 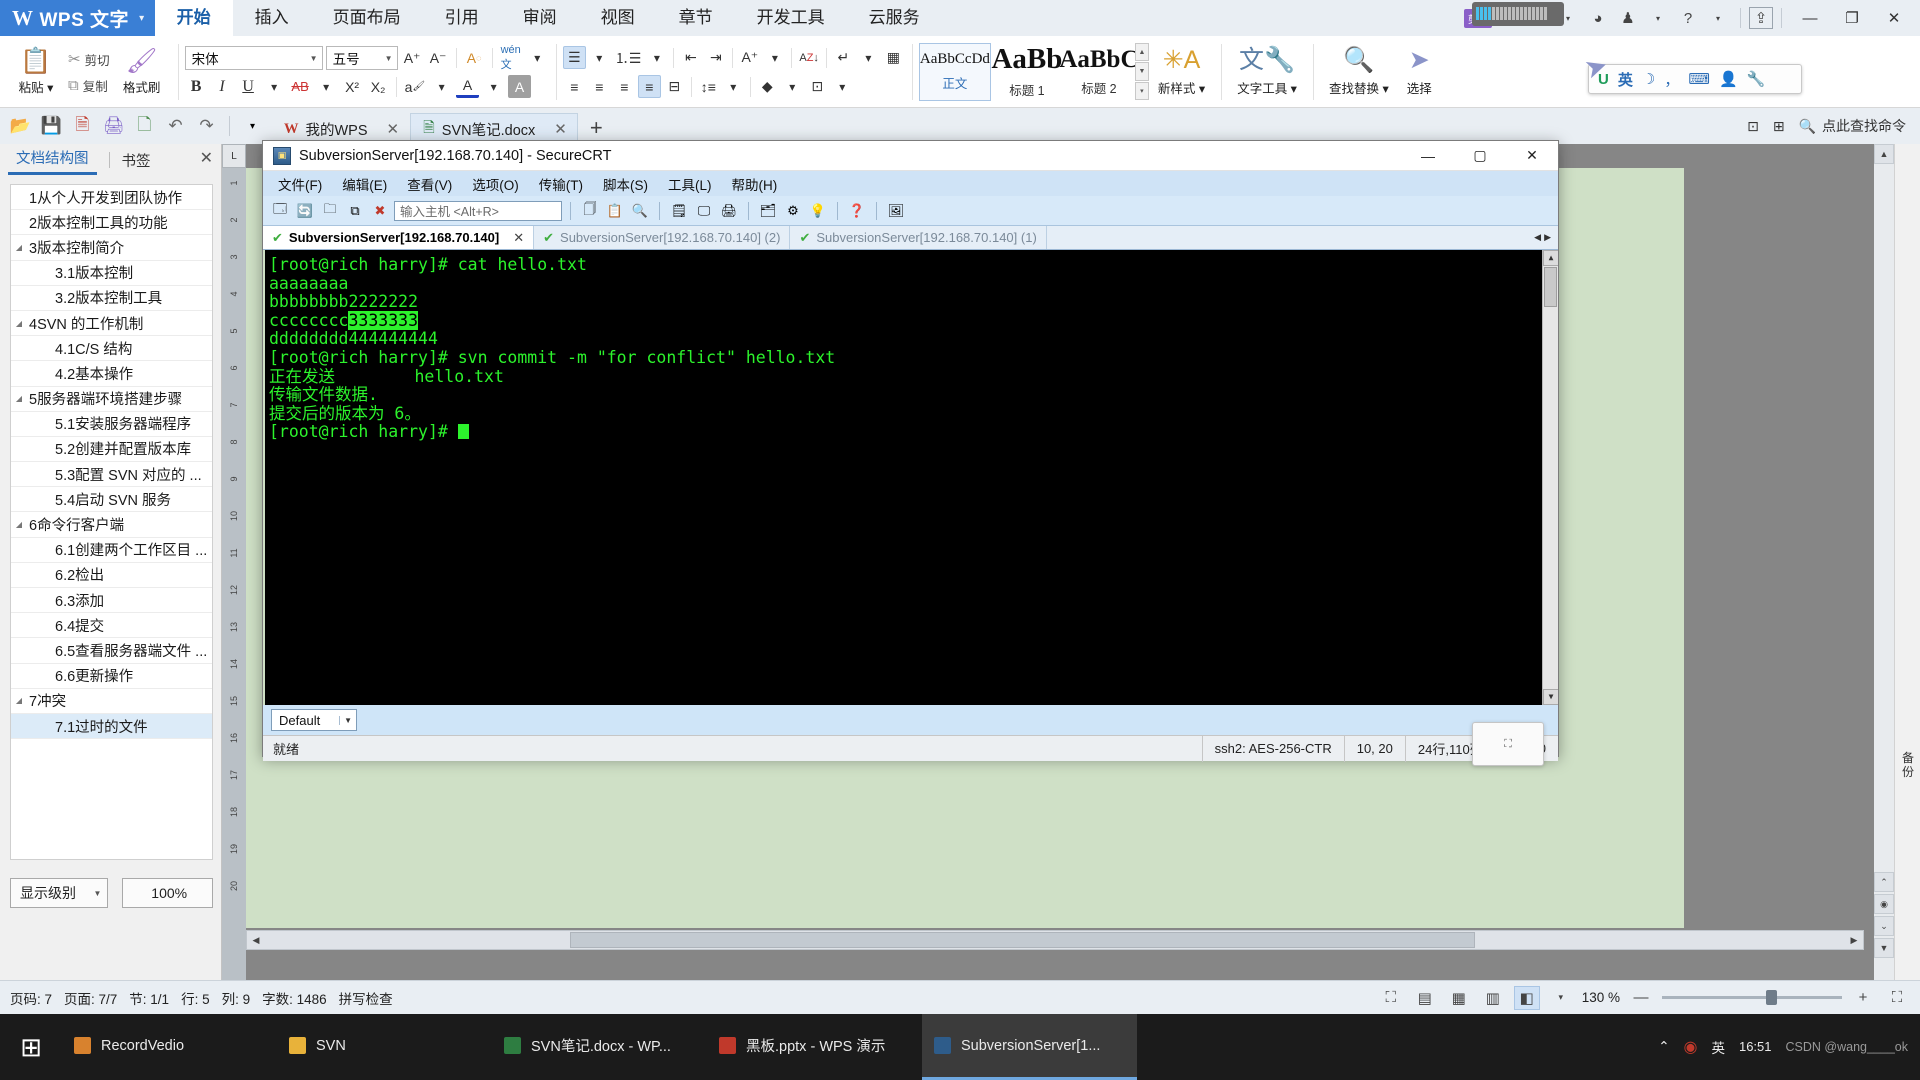 What do you see at coordinates (615, 211) in the screenshot?
I see `paste-icon: 📋` at bounding box center [615, 211].